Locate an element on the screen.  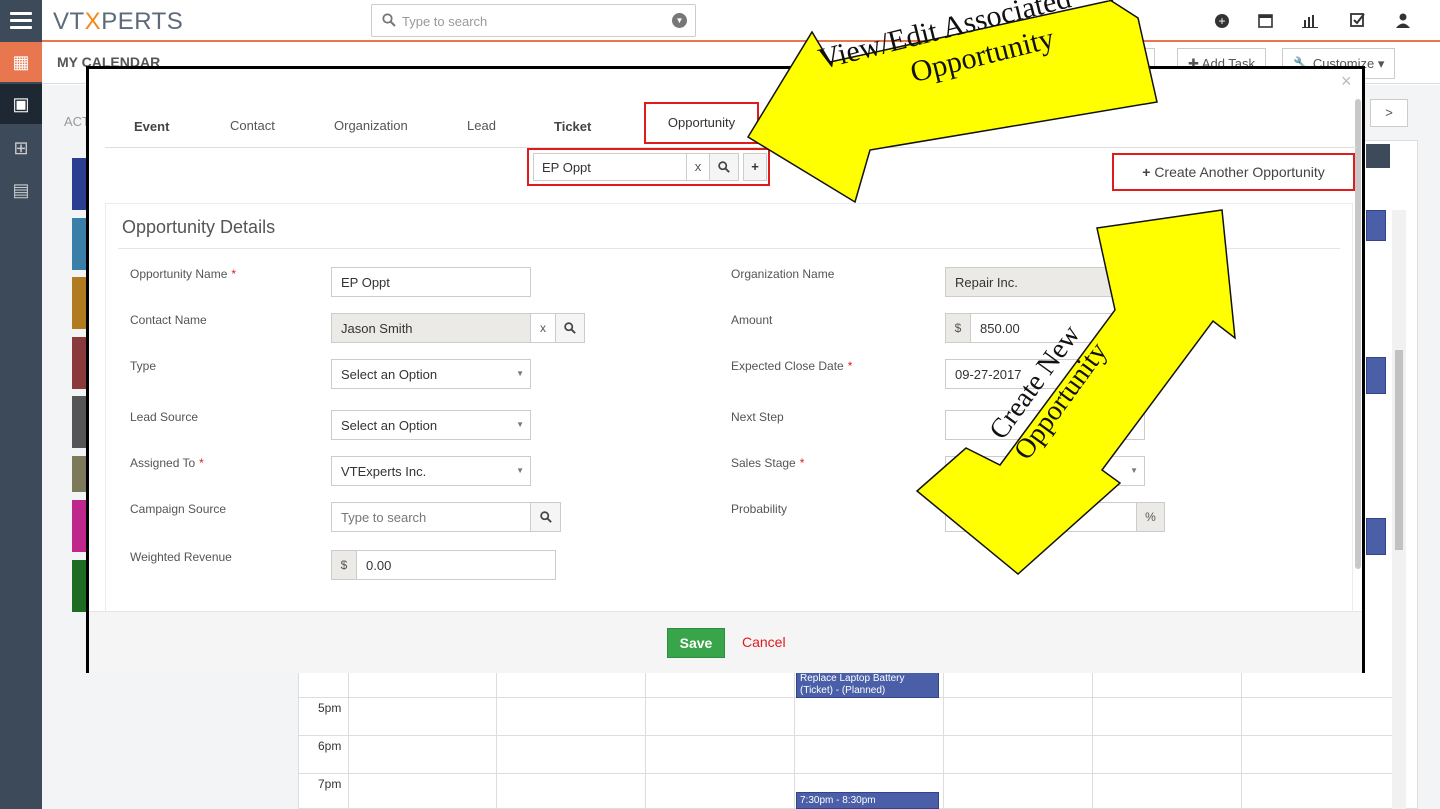
create-another-opportunity-button: + Create Another Opportunity is located at coordinates (1233, 172).